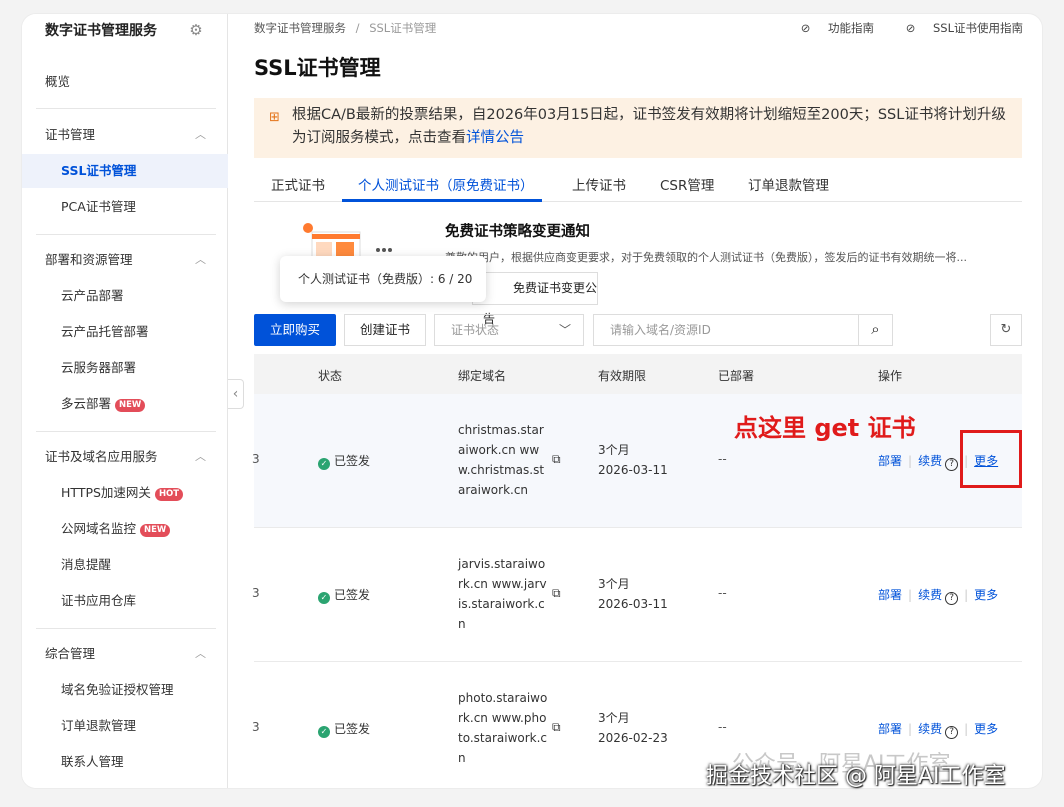 Image resolution: width=1064 pixels, height=807 pixels. I want to click on sidebar-item-domain-auth: 域名免验证授权管理, so click(125, 690).